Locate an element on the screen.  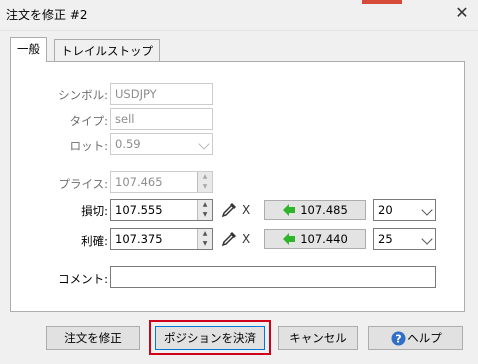
lot-label: ロット: is located at coordinates (88, 146).